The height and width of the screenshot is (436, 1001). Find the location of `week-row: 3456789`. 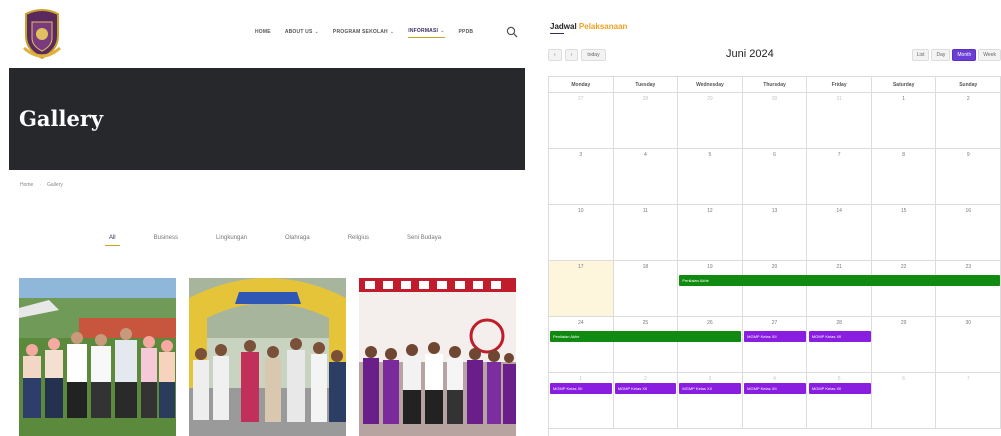

week-row: 3456789 is located at coordinates (775, 177).